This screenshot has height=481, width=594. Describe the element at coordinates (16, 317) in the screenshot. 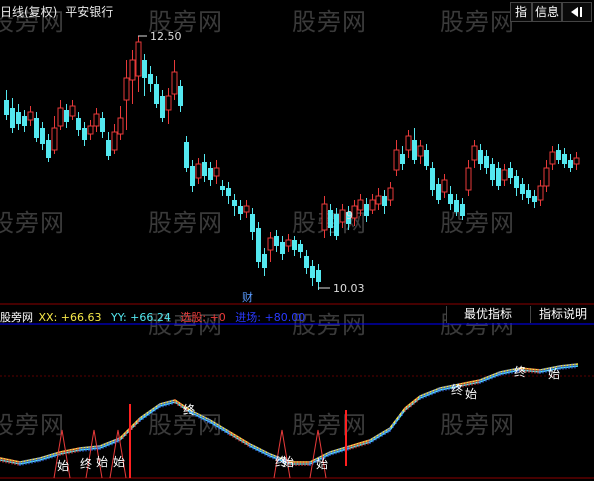

I see `indicator-name: 股旁网` at that location.